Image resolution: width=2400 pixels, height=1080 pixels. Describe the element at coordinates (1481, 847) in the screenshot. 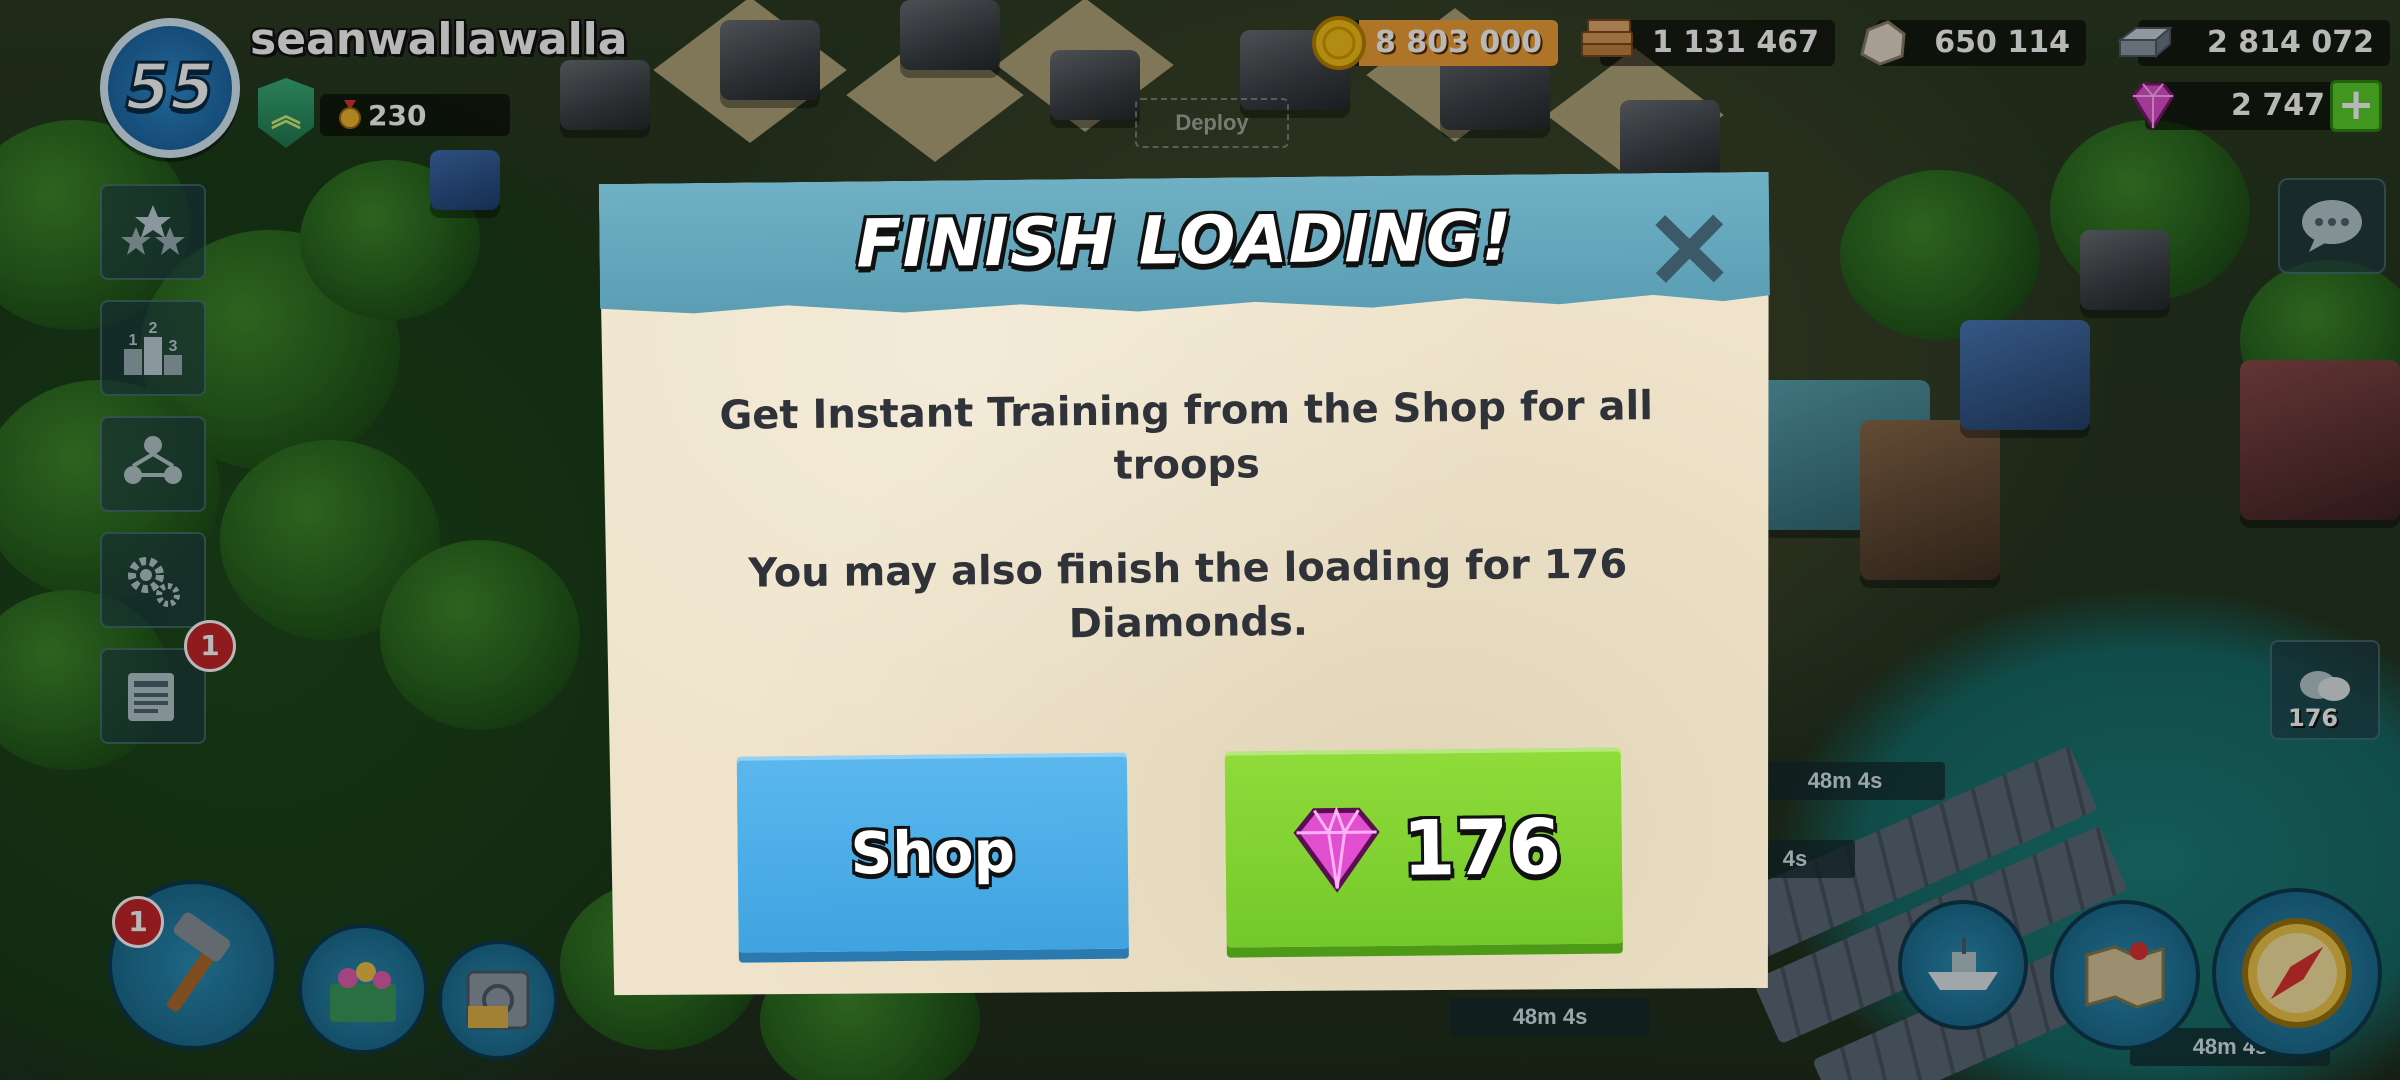

I see `diamond-cost: 176` at that location.